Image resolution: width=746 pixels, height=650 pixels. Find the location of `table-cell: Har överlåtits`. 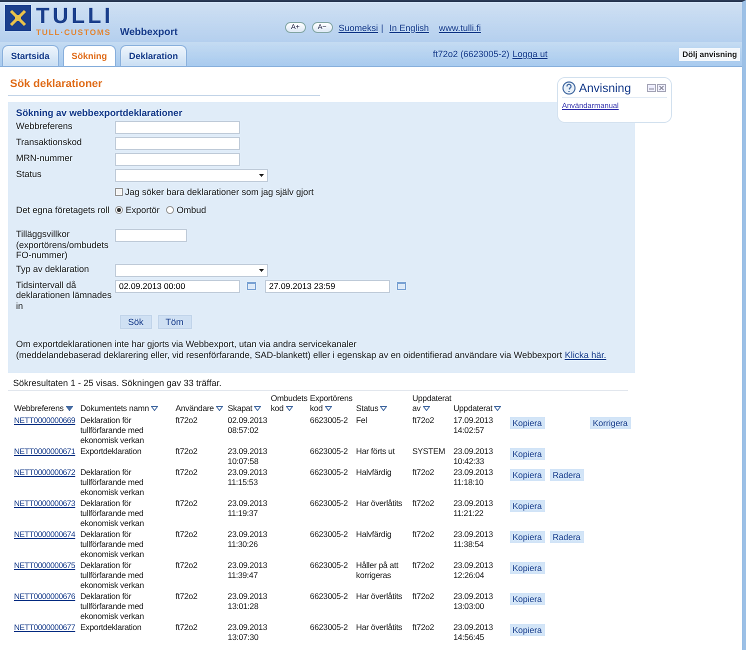

table-cell: Har överlåtits is located at coordinates (379, 596).